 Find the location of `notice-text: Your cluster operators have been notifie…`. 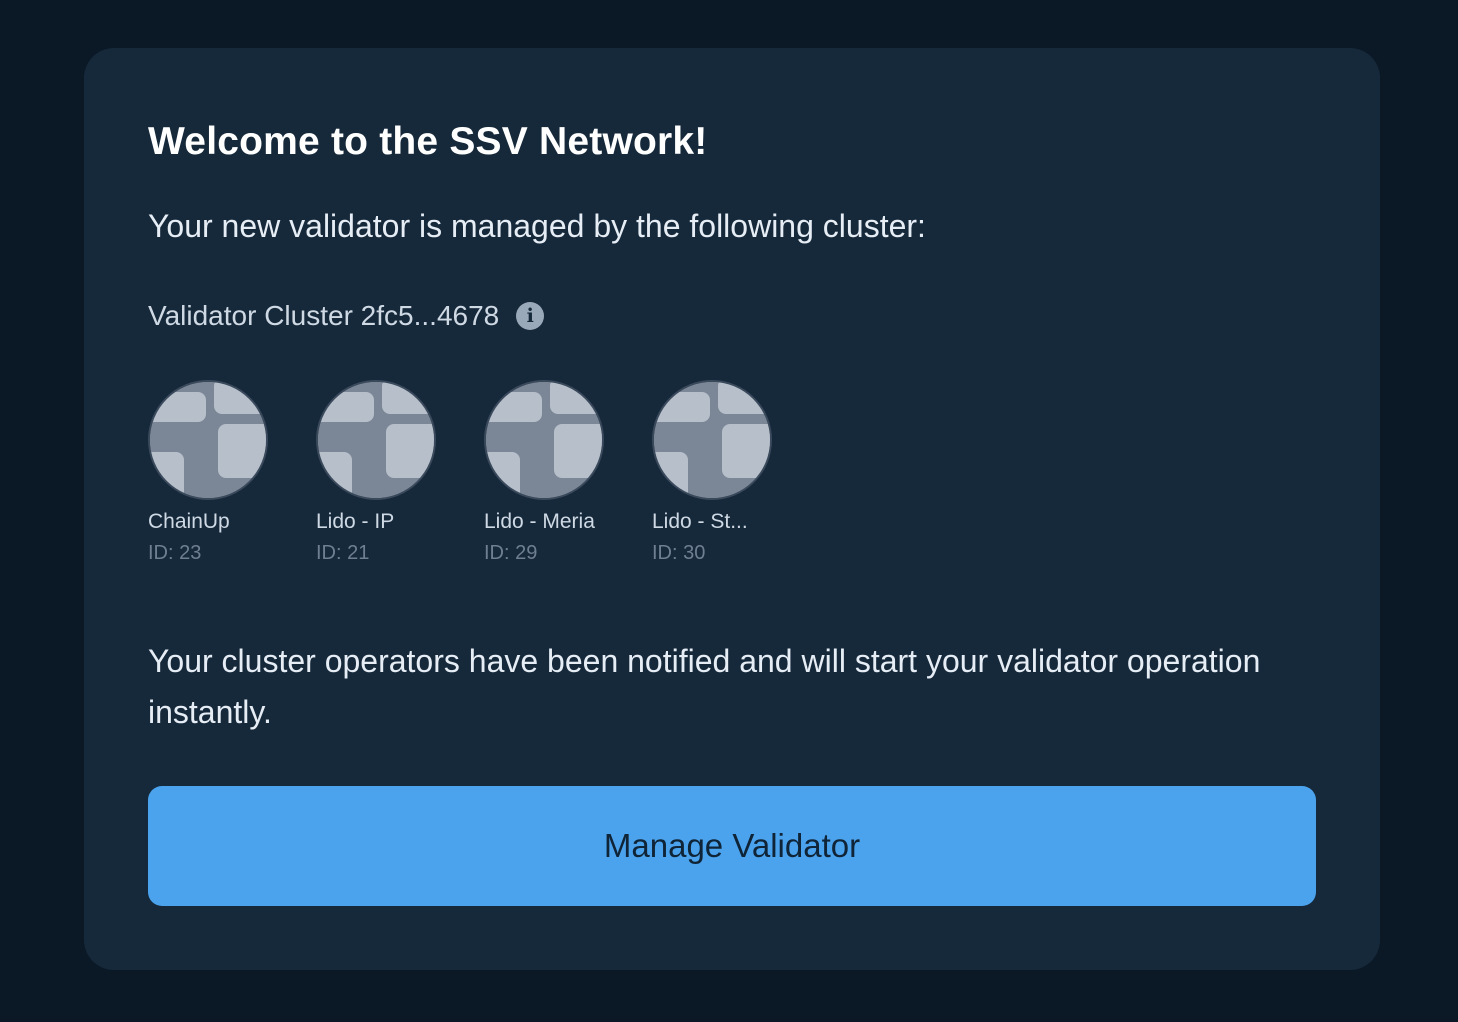

notice-text: Your cluster operators have been notifie… is located at coordinates (704, 686).